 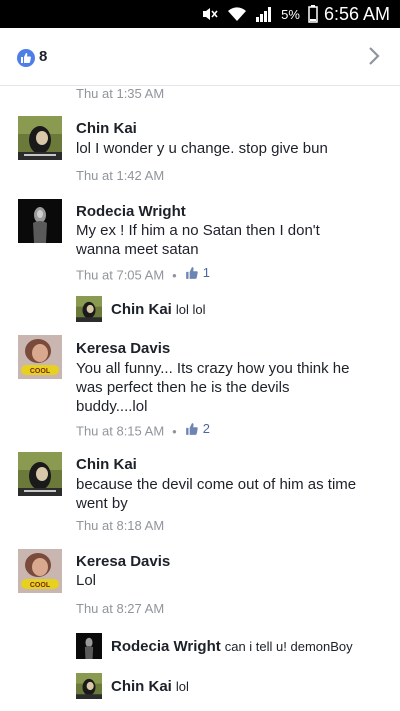 I want to click on status-bar: 5% 6:56 AM, so click(x=200, y=14).